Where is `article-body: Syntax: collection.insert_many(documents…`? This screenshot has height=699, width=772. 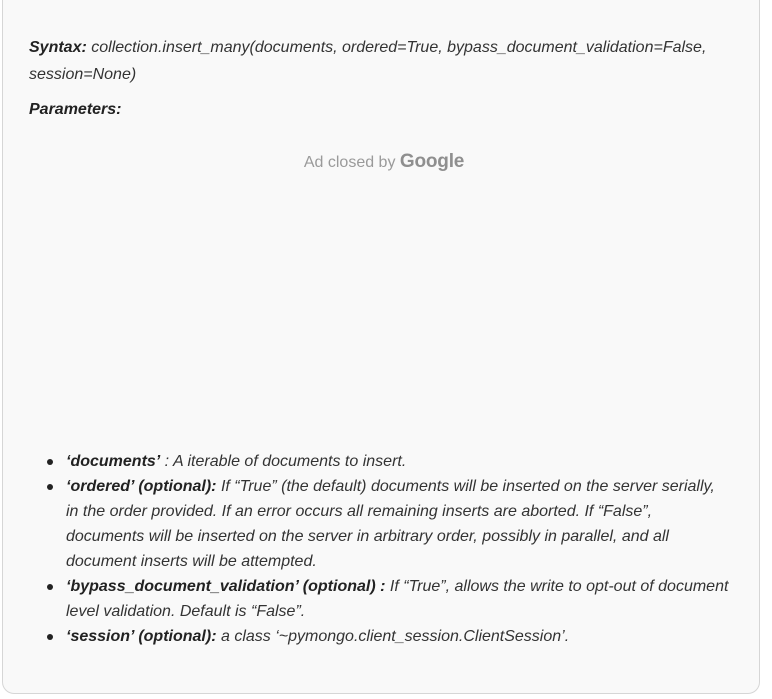 article-body: Syntax: collection.insert_many(documents… is located at coordinates (379, 78).